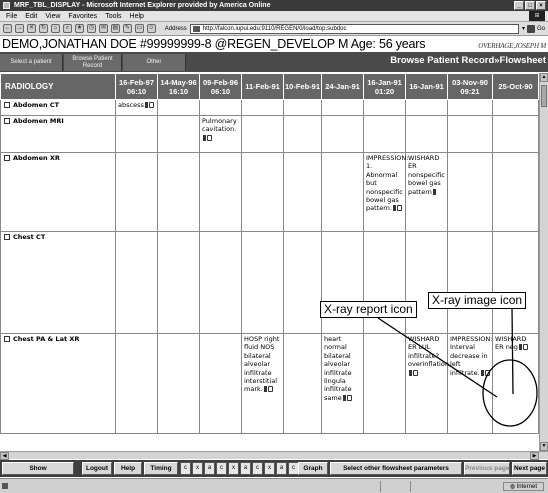  Describe the element at coordinates (79, 28) in the screenshot. I see `favorites-icon: ★` at that location.